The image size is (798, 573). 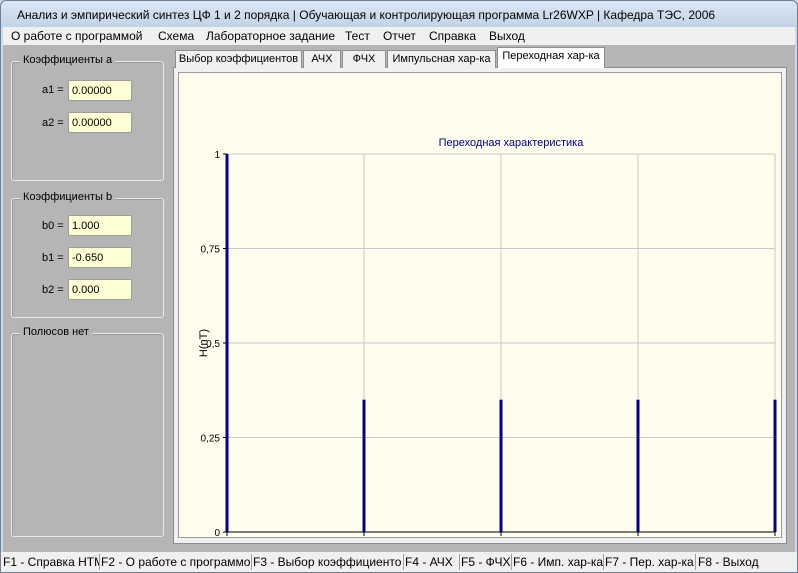 I want to click on status-f8-exit: F8 - Выход, so click(x=733, y=562).